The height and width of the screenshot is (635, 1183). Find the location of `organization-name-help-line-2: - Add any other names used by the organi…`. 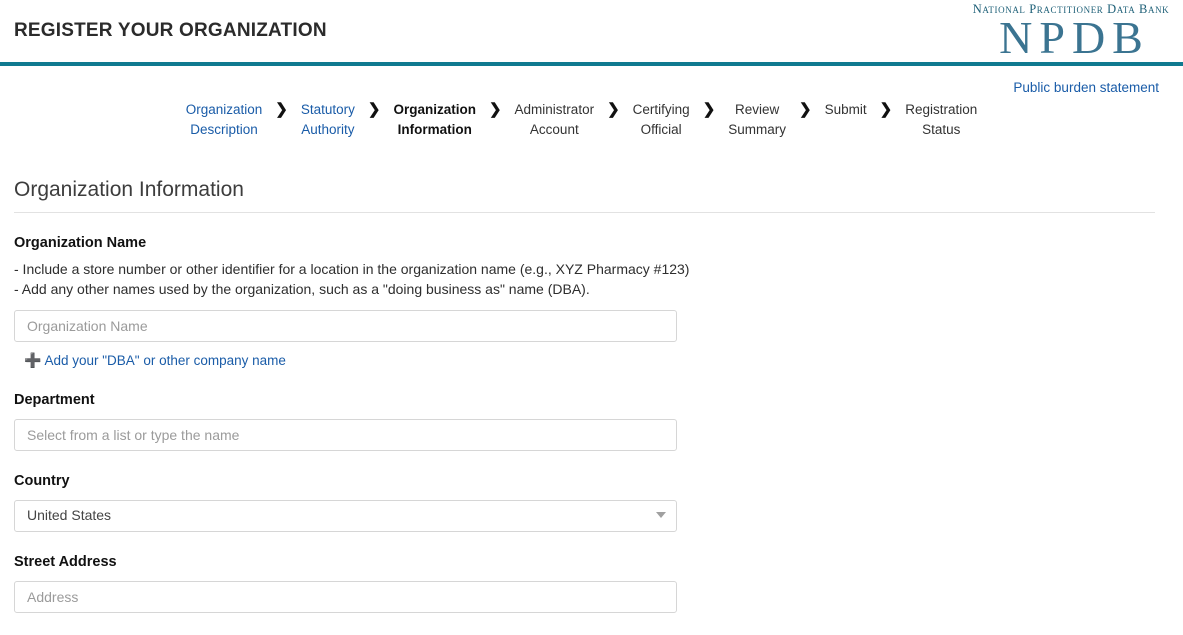

organization-name-help-line-2: - Add any other names used by the organi… is located at coordinates (302, 289).